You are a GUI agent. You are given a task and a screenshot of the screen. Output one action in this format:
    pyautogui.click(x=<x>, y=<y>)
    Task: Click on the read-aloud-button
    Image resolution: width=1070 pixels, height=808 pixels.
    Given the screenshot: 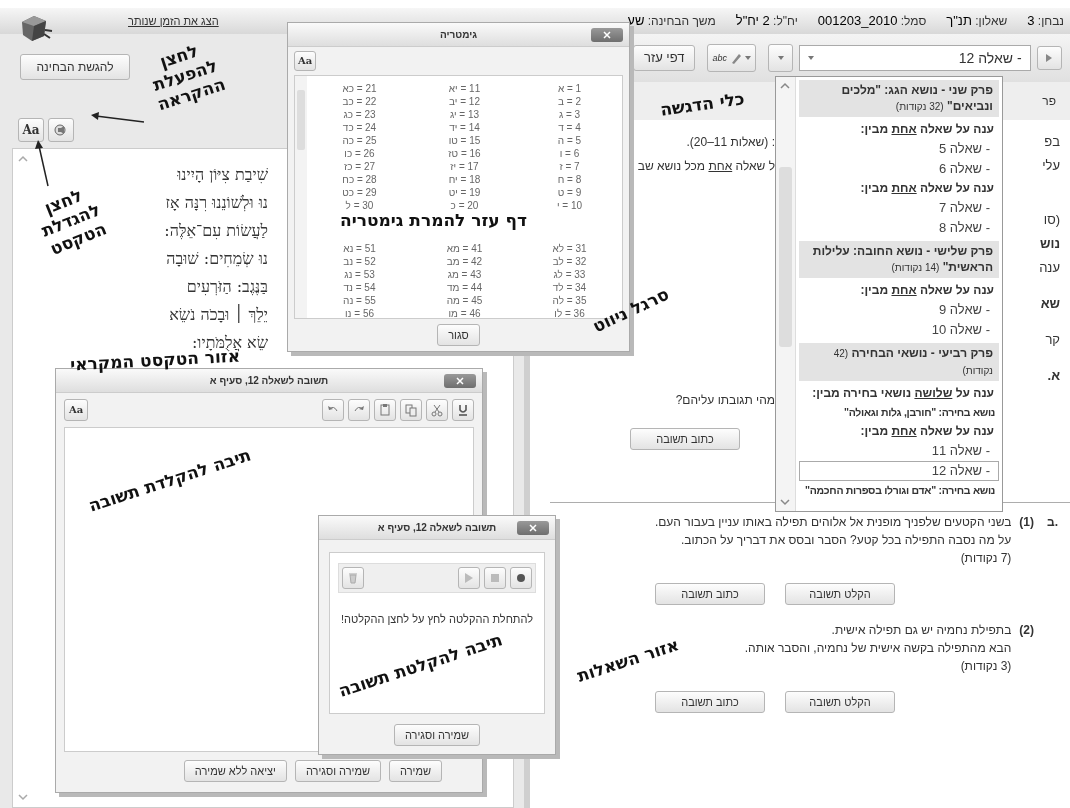 What is the action you would take?
    pyautogui.click(x=61, y=130)
    